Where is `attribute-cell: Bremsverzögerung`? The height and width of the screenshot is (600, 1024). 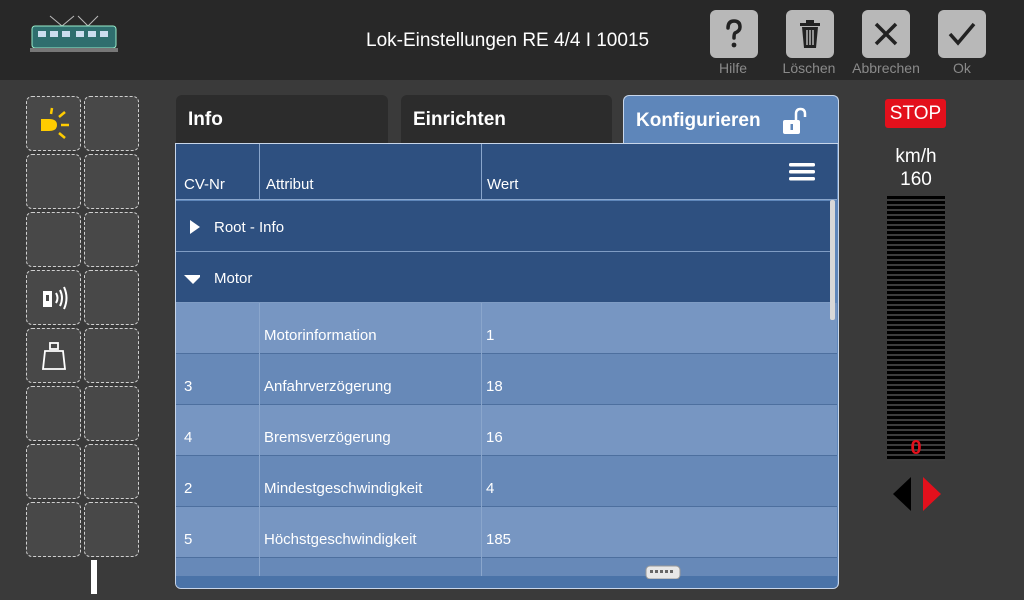
attribute-cell: Bremsverzögerung is located at coordinates (327, 437).